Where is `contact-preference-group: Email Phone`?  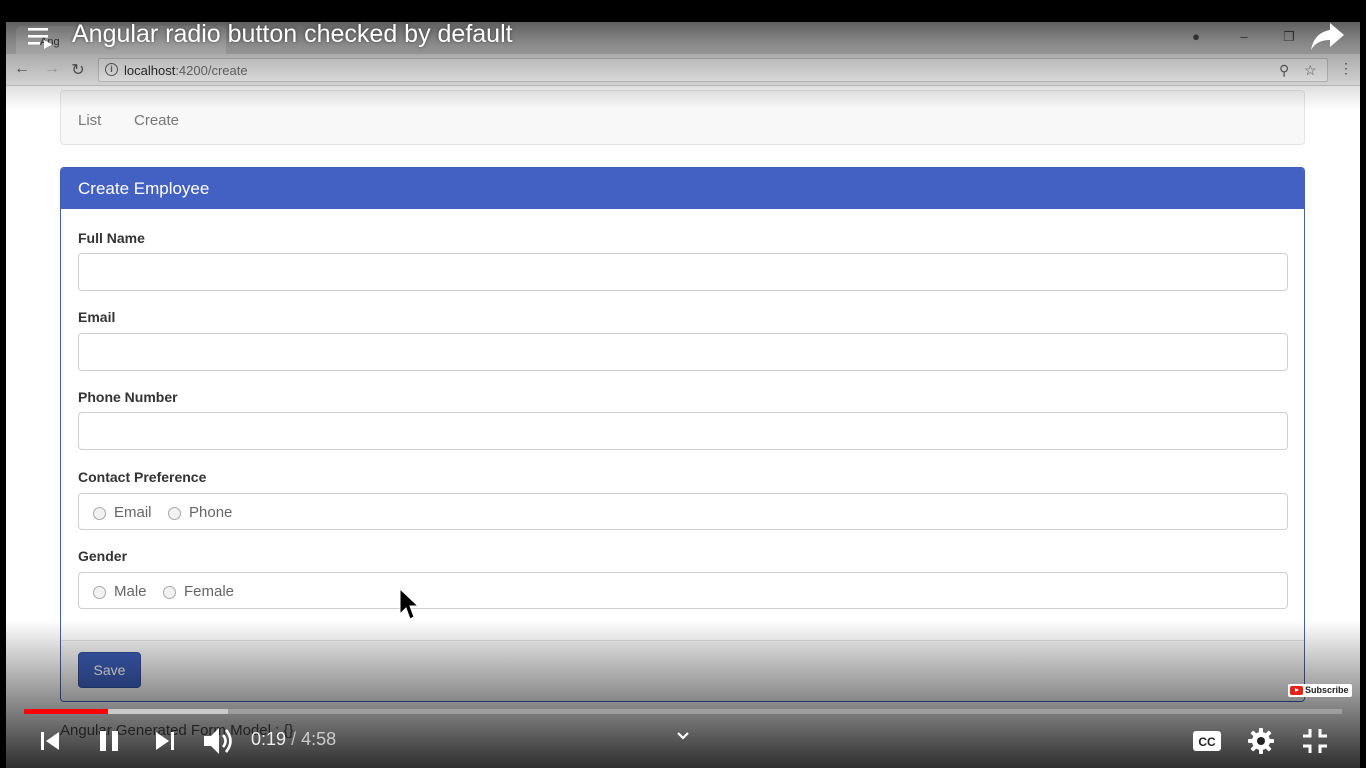 contact-preference-group: Email Phone is located at coordinates (683, 511).